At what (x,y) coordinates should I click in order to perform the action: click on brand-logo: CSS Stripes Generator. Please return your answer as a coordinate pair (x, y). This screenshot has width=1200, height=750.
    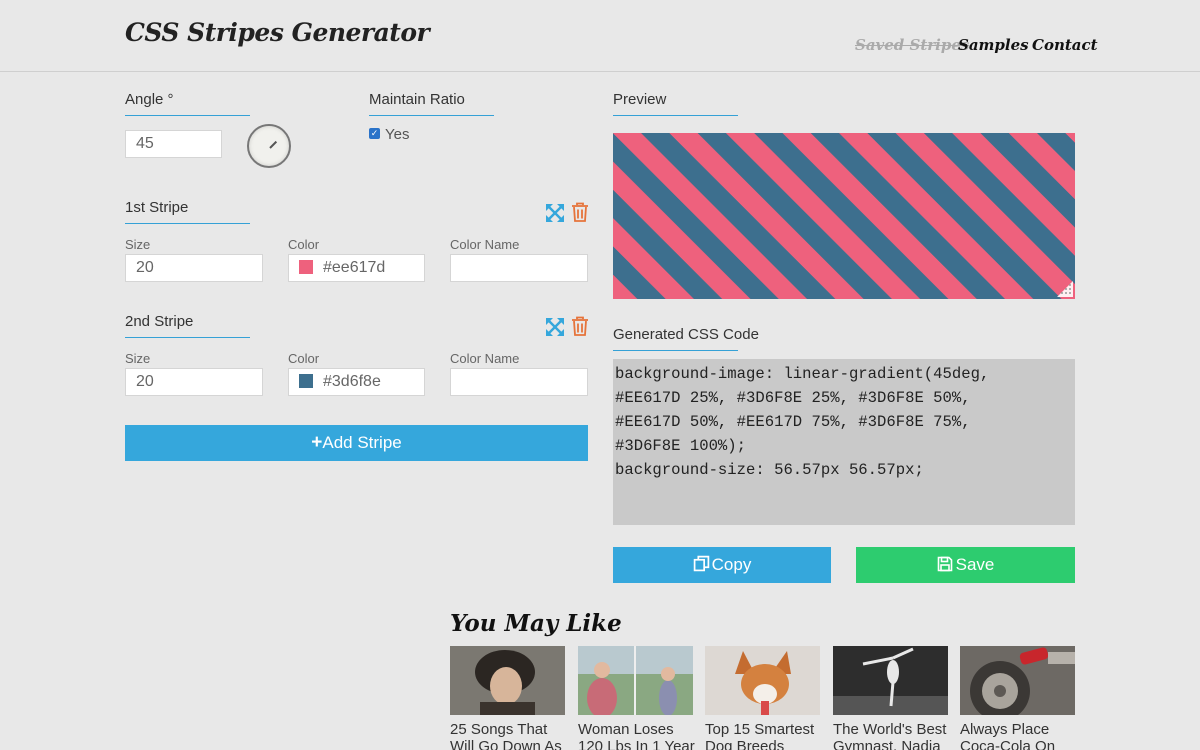
    Looking at the image, I should click on (277, 32).